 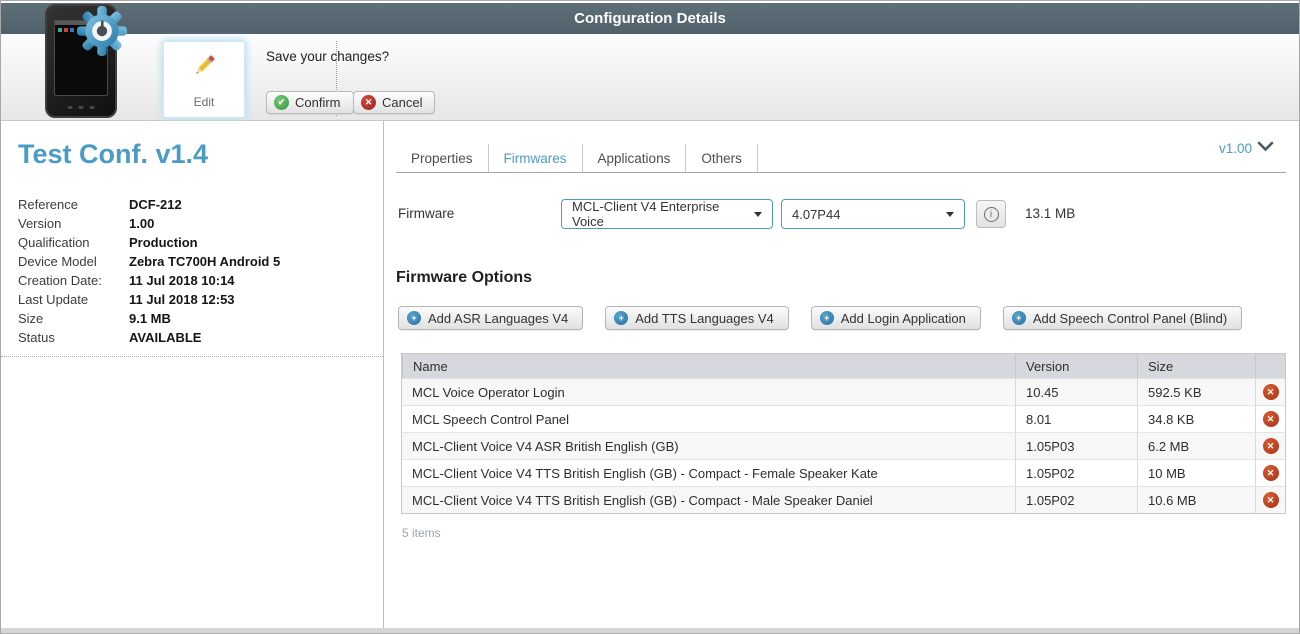 I want to click on firmware-size-text: 13.1 MB, so click(x=1050, y=213).